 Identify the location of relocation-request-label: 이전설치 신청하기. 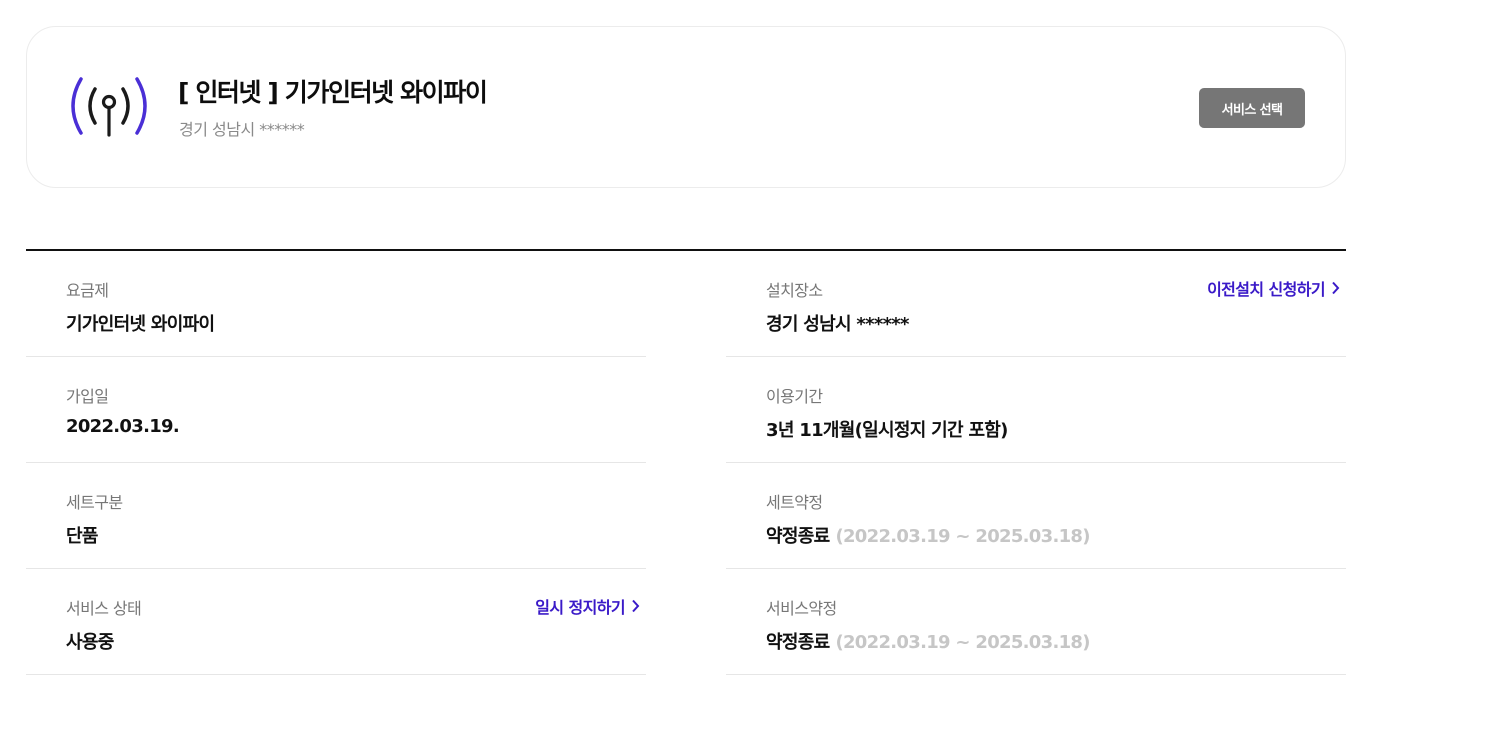
(1266, 289).